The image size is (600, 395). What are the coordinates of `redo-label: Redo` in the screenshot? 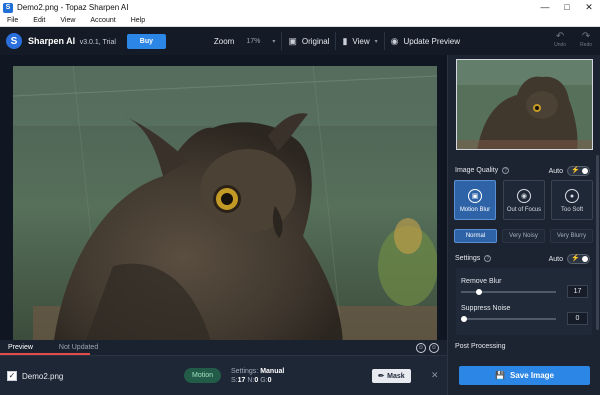 It's located at (586, 45).